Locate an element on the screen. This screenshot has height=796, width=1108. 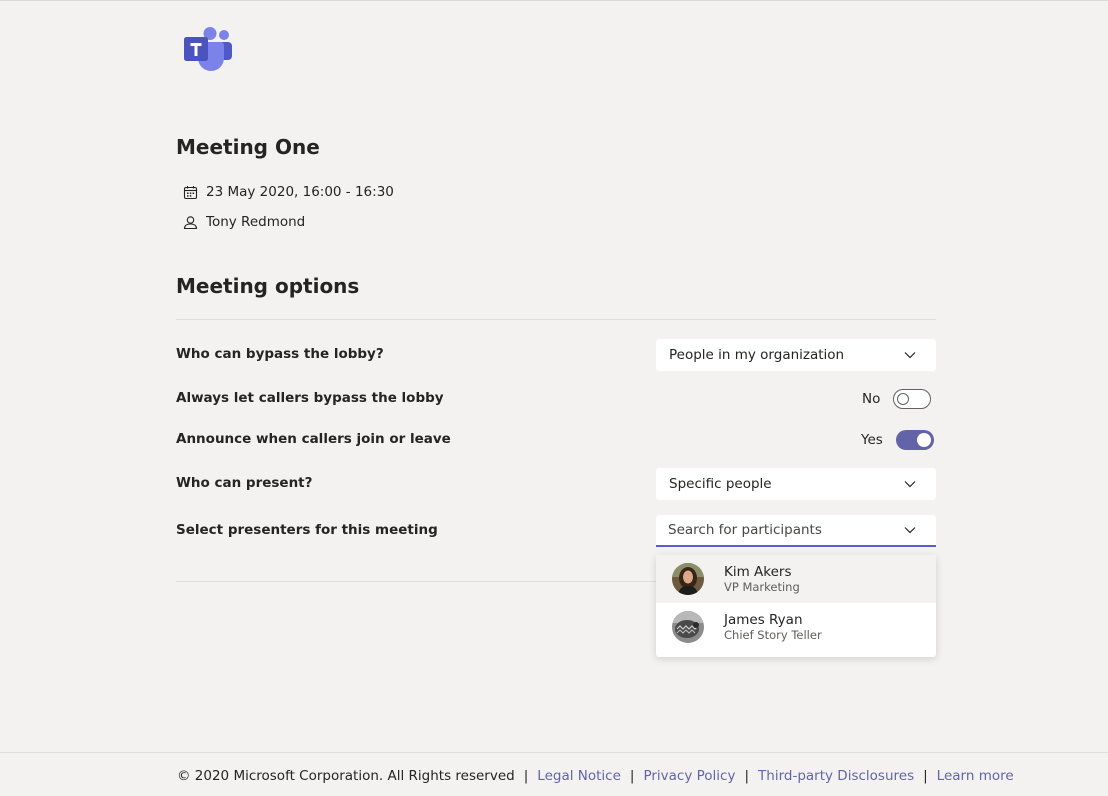
meeting-datetime-text: 23 May 2020, 16:00 - 16:30 is located at coordinates (300, 192).